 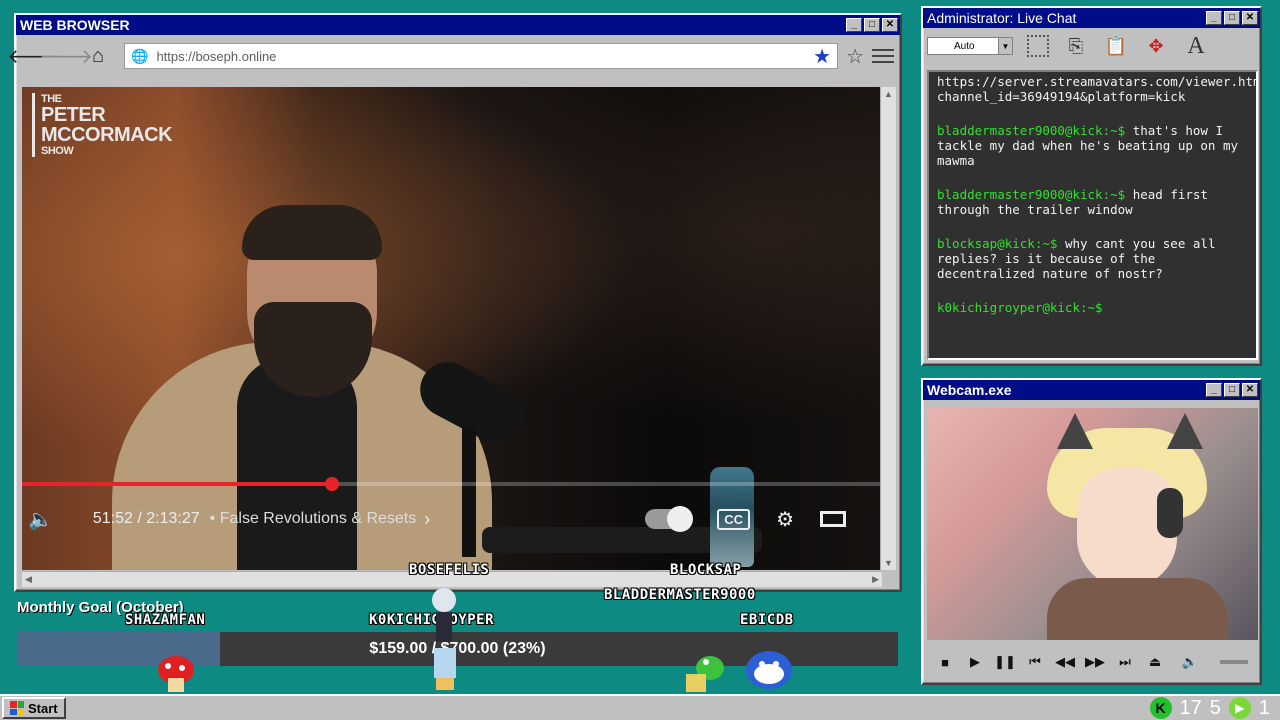 I want to click on tray-count: 5, so click(x=1215, y=707).